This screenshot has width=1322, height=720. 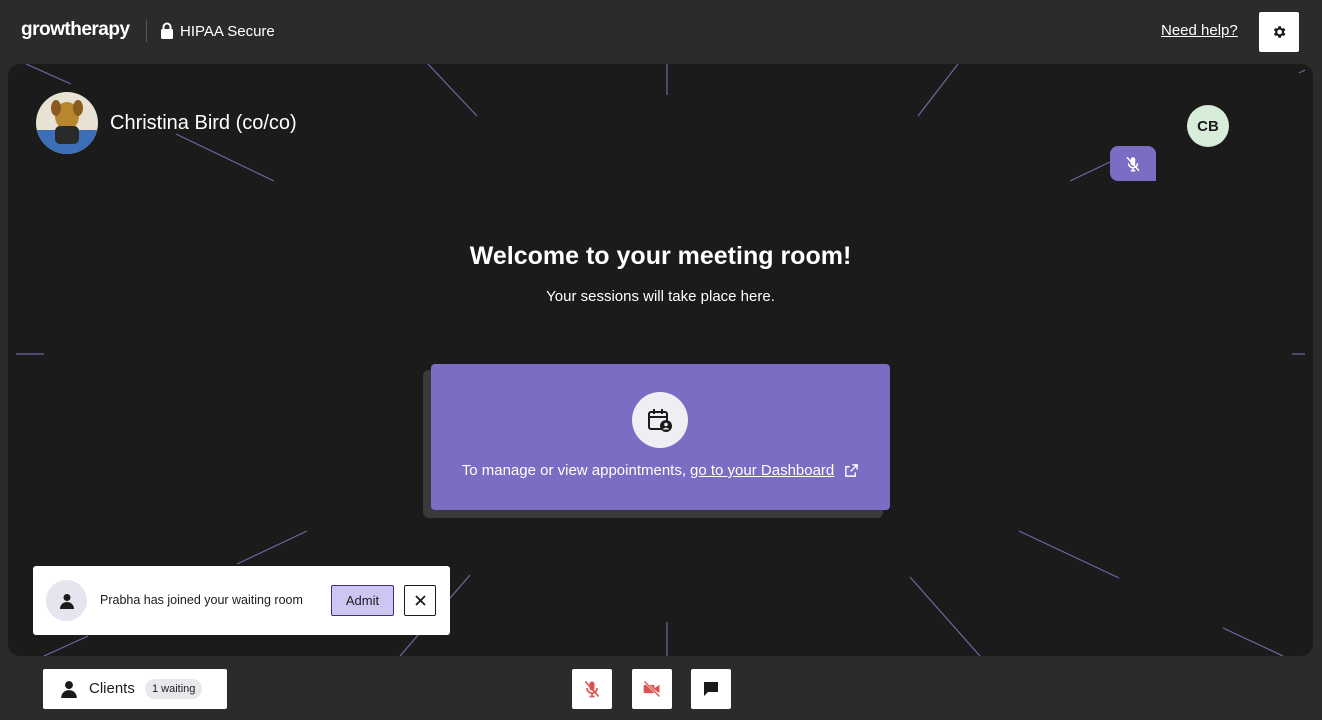 I want to click on close-icon, so click(x=420, y=600).